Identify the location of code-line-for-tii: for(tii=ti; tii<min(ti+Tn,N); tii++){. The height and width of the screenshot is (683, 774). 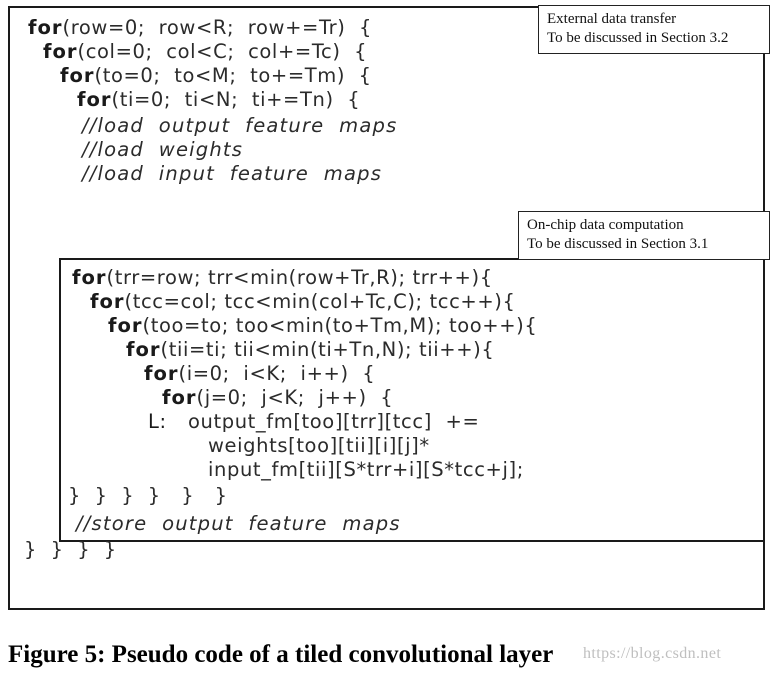
(310, 350).